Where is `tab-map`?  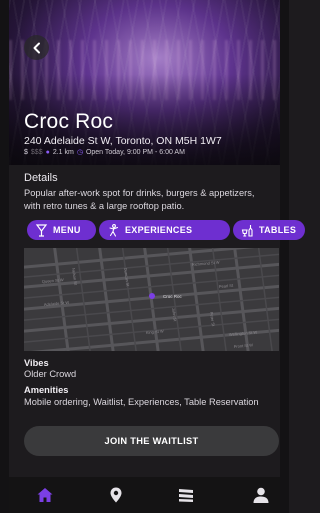 tab-map is located at coordinates (116, 495).